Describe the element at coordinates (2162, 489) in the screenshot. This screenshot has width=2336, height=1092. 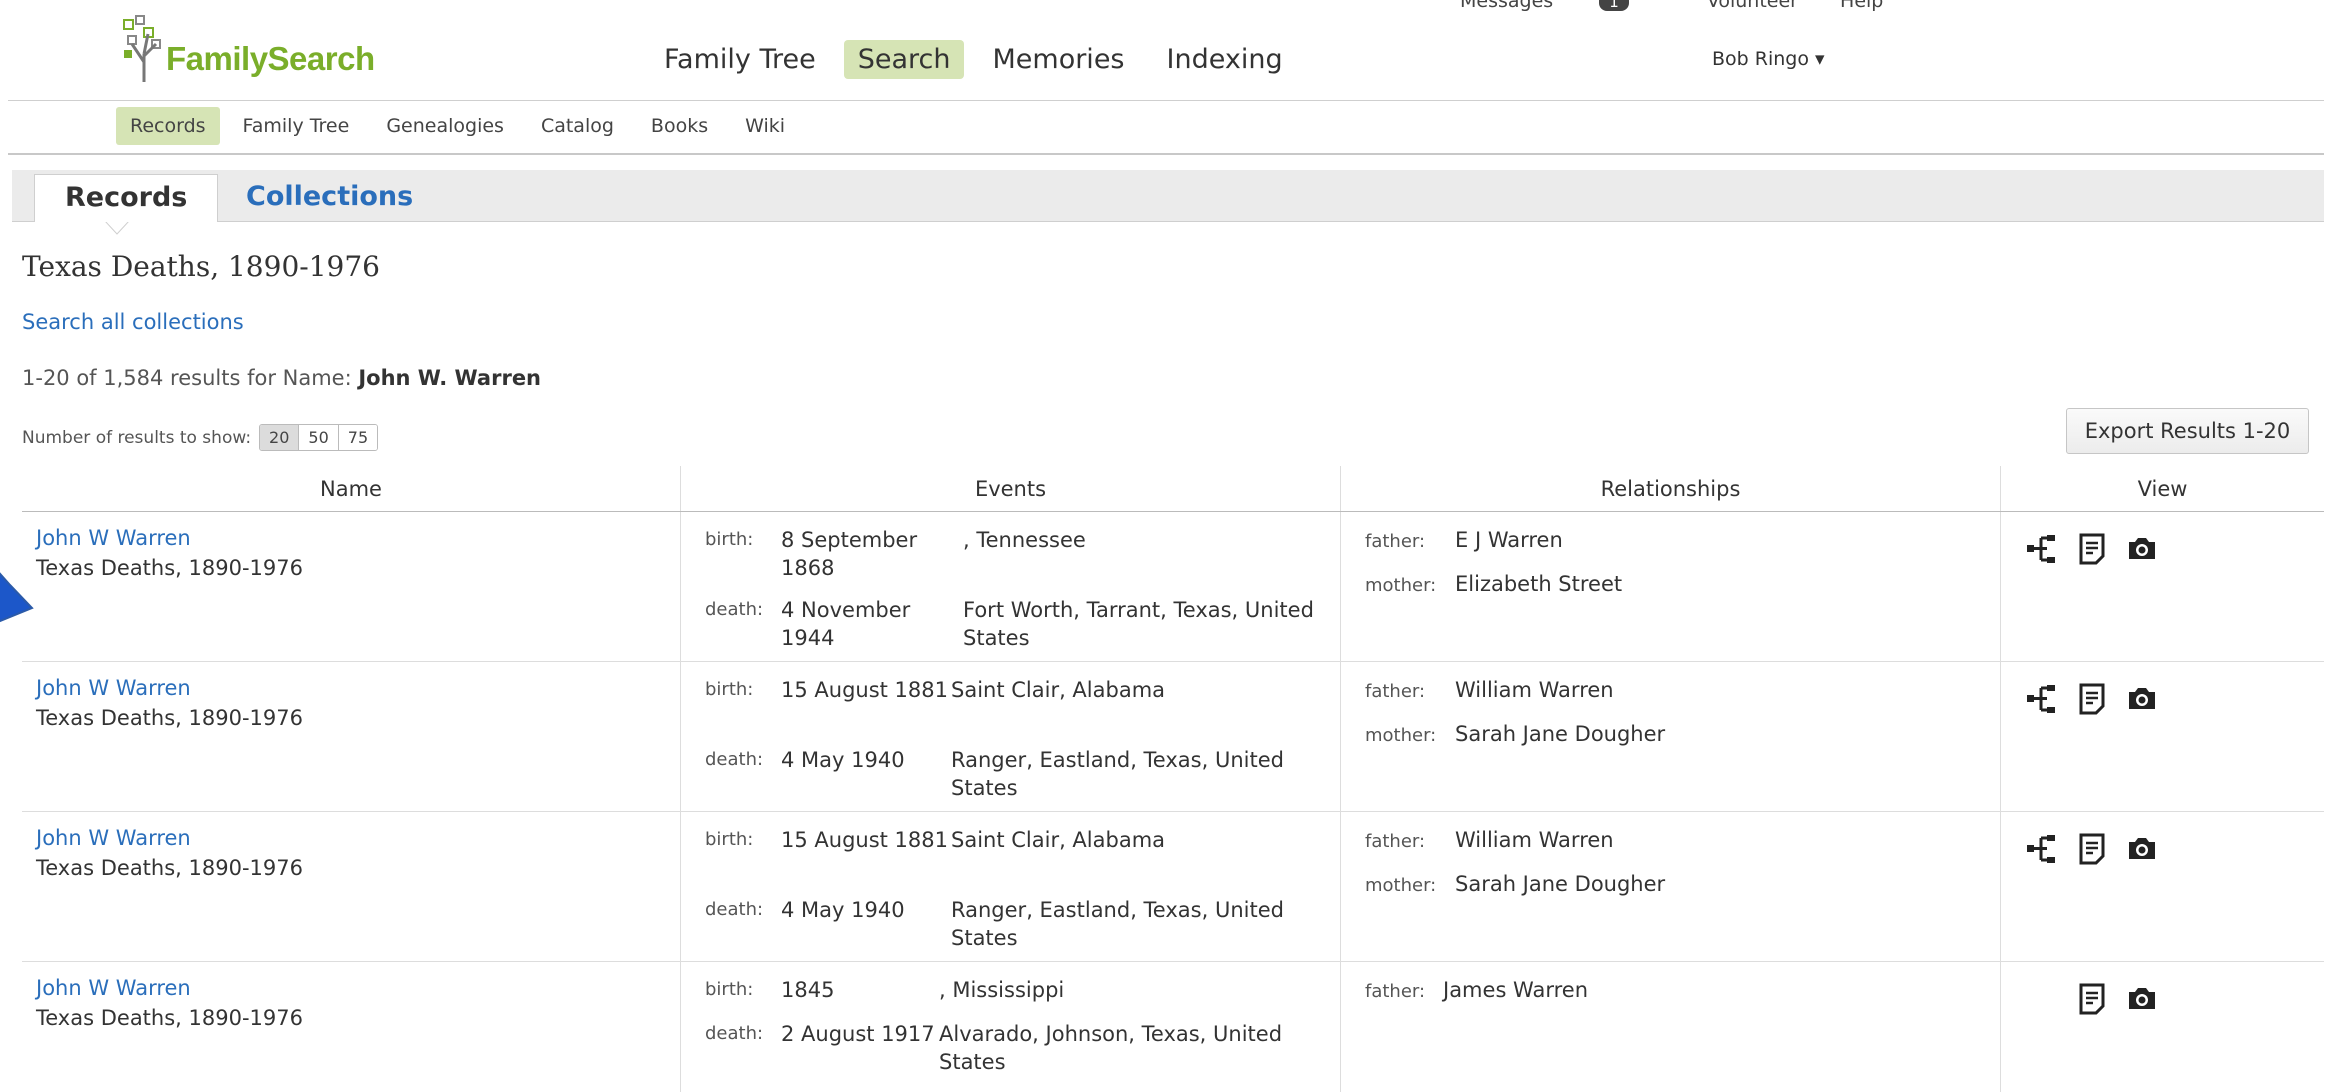
I see `header-view: View` at that location.